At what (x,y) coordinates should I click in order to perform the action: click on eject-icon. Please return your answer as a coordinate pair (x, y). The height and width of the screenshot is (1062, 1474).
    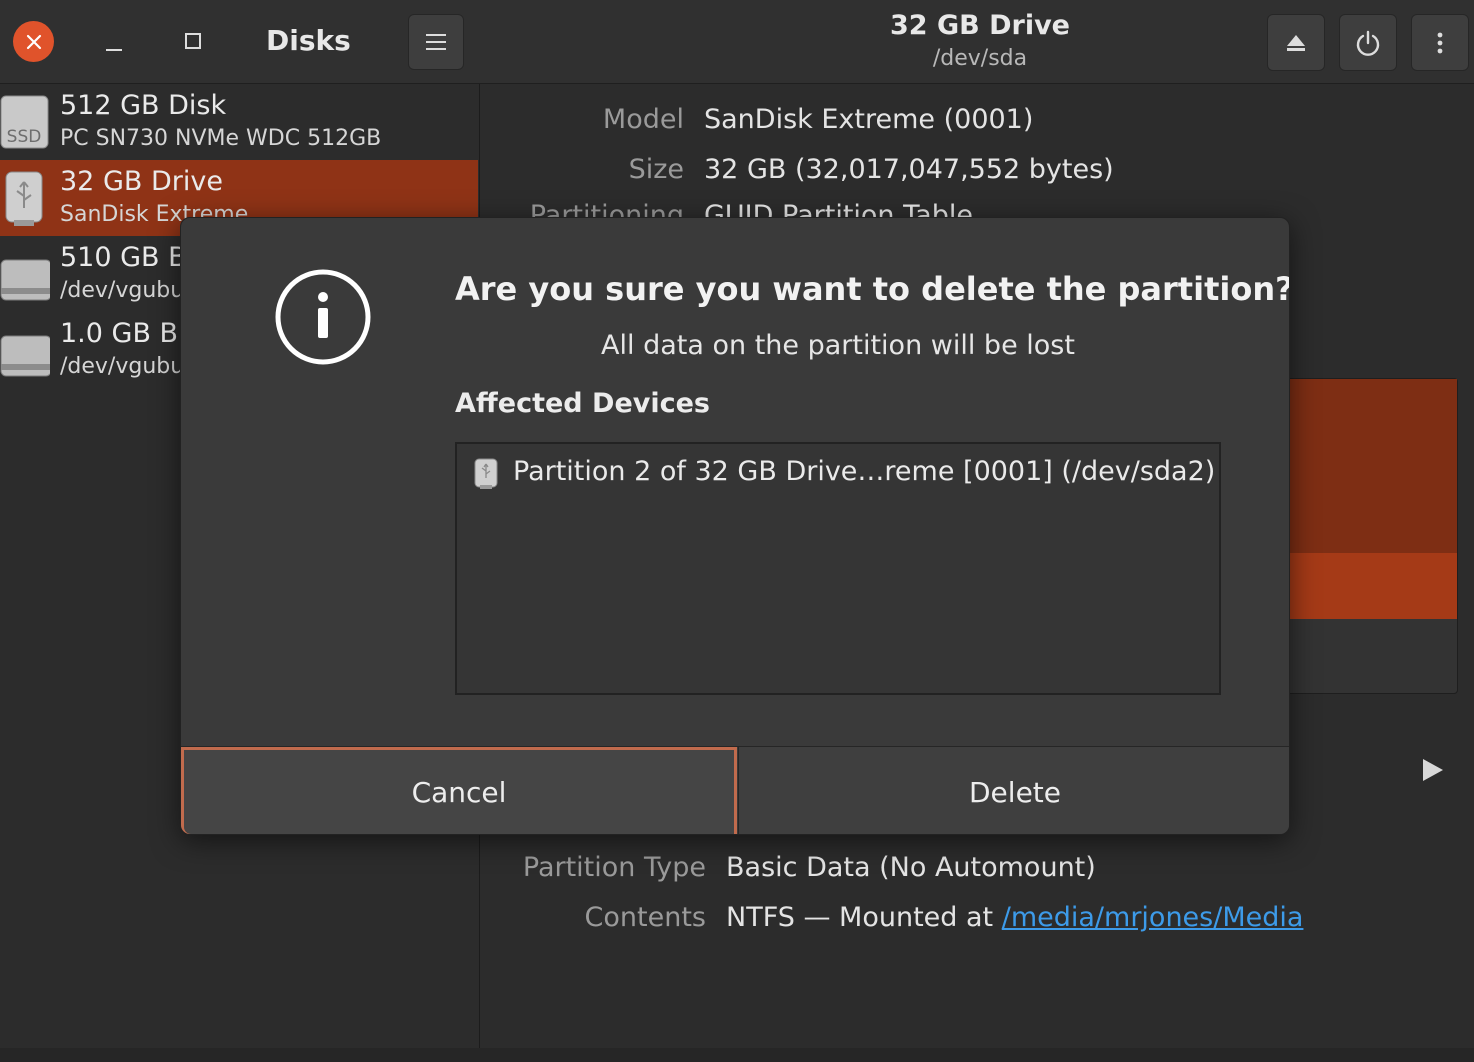
    Looking at the image, I should click on (1296, 42).